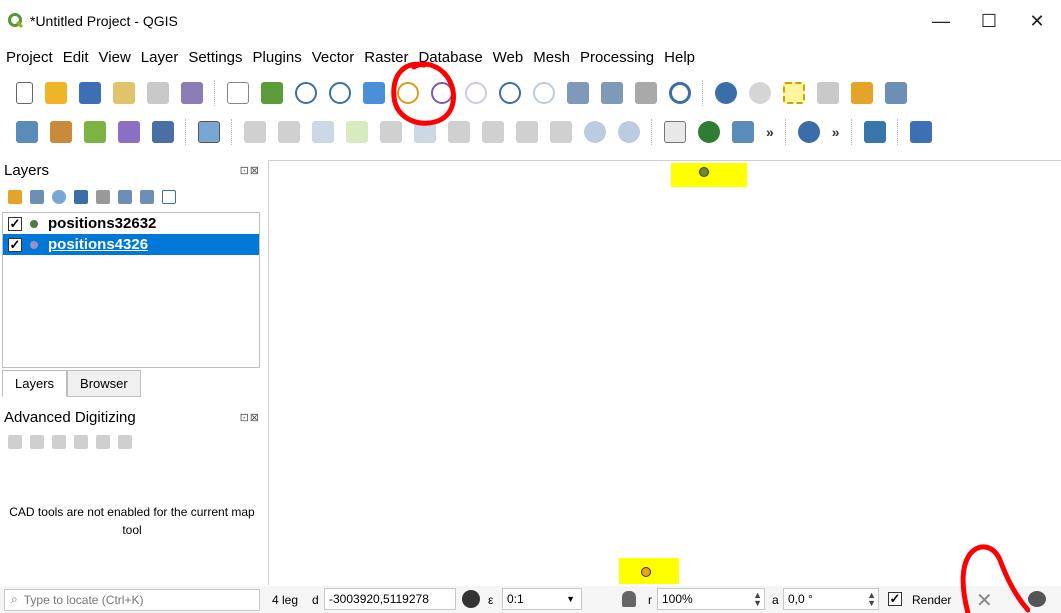  I want to click on expand-all-icon, so click(125, 197).